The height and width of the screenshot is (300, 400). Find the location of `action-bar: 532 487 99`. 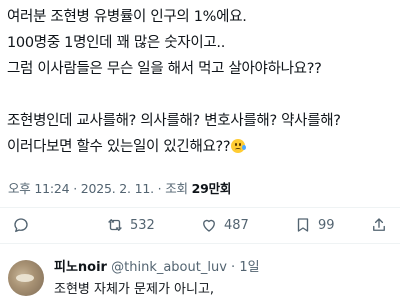

action-bar: 532 487 99 is located at coordinates (200, 225).